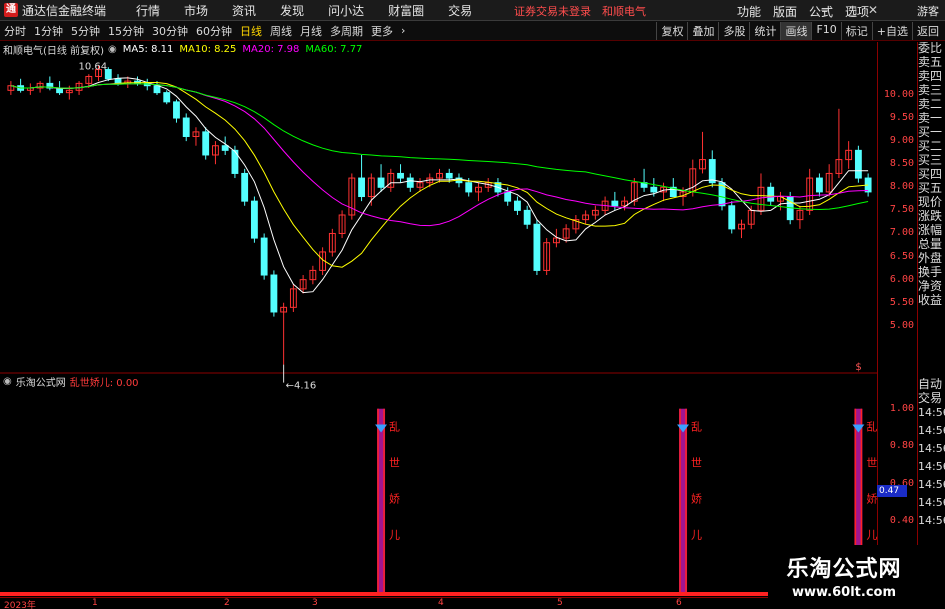 The width and height of the screenshot is (945, 609). Describe the element at coordinates (227, 603) in the screenshot. I see `date-tick-label: 2` at that location.